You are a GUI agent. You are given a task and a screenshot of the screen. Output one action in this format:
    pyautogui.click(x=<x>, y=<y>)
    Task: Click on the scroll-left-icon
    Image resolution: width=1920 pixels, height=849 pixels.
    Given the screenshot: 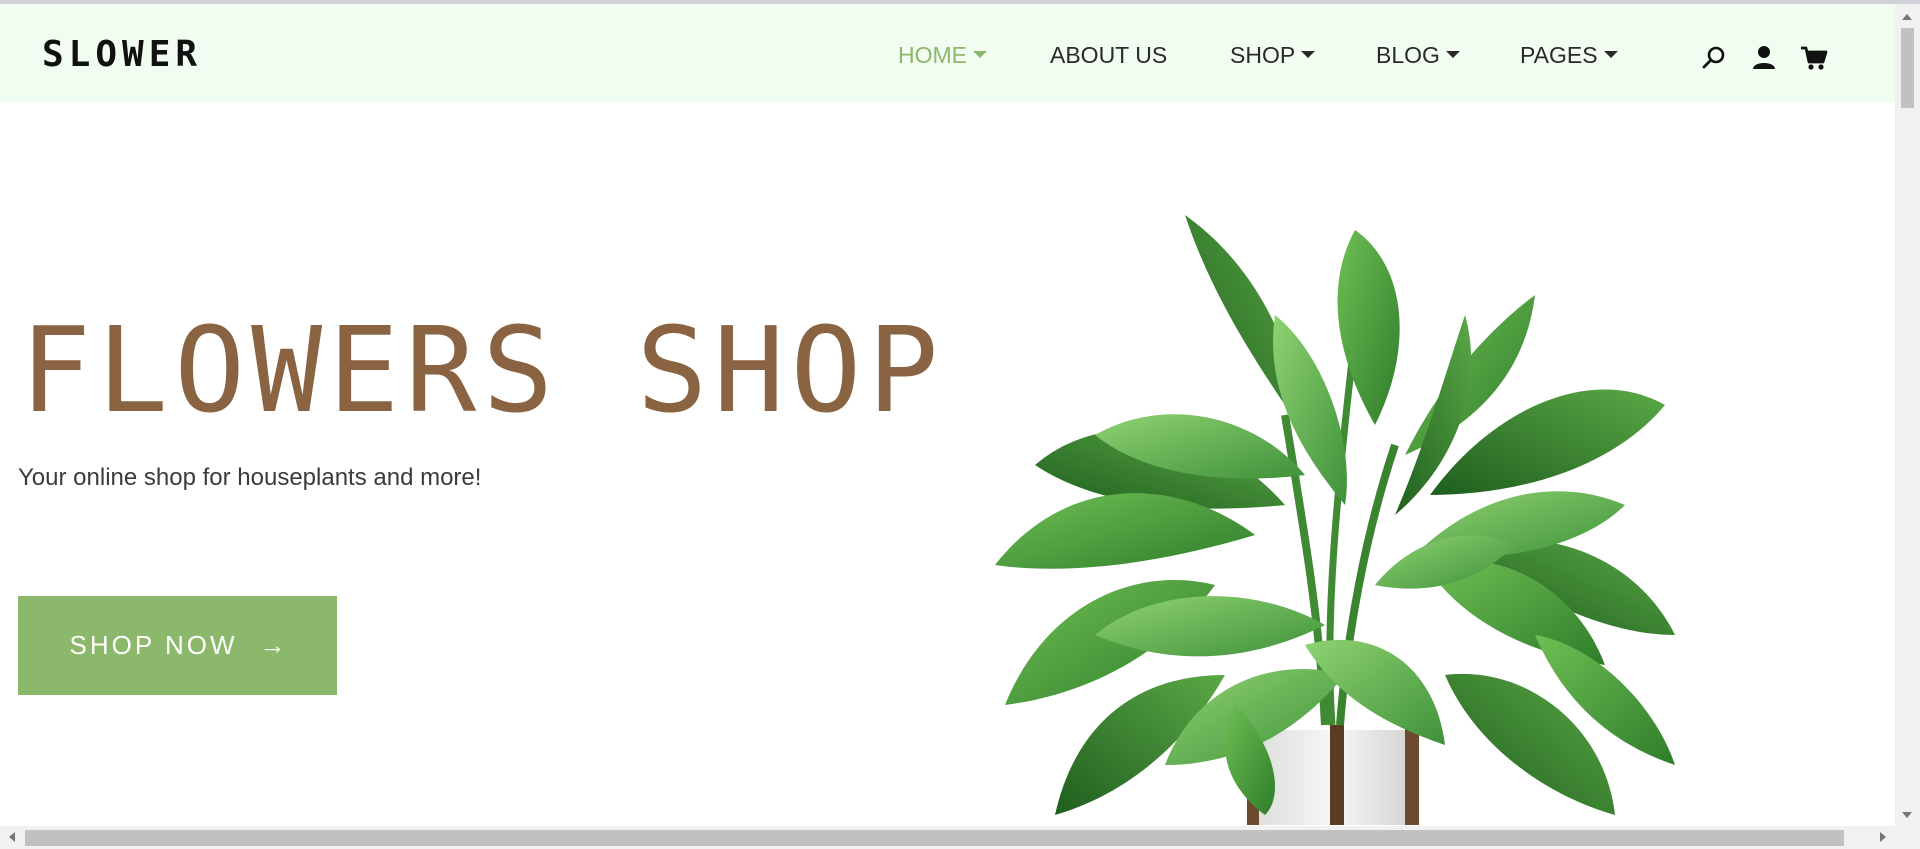 What is the action you would take?
    pyautogui.click(x=12, y=837)
    